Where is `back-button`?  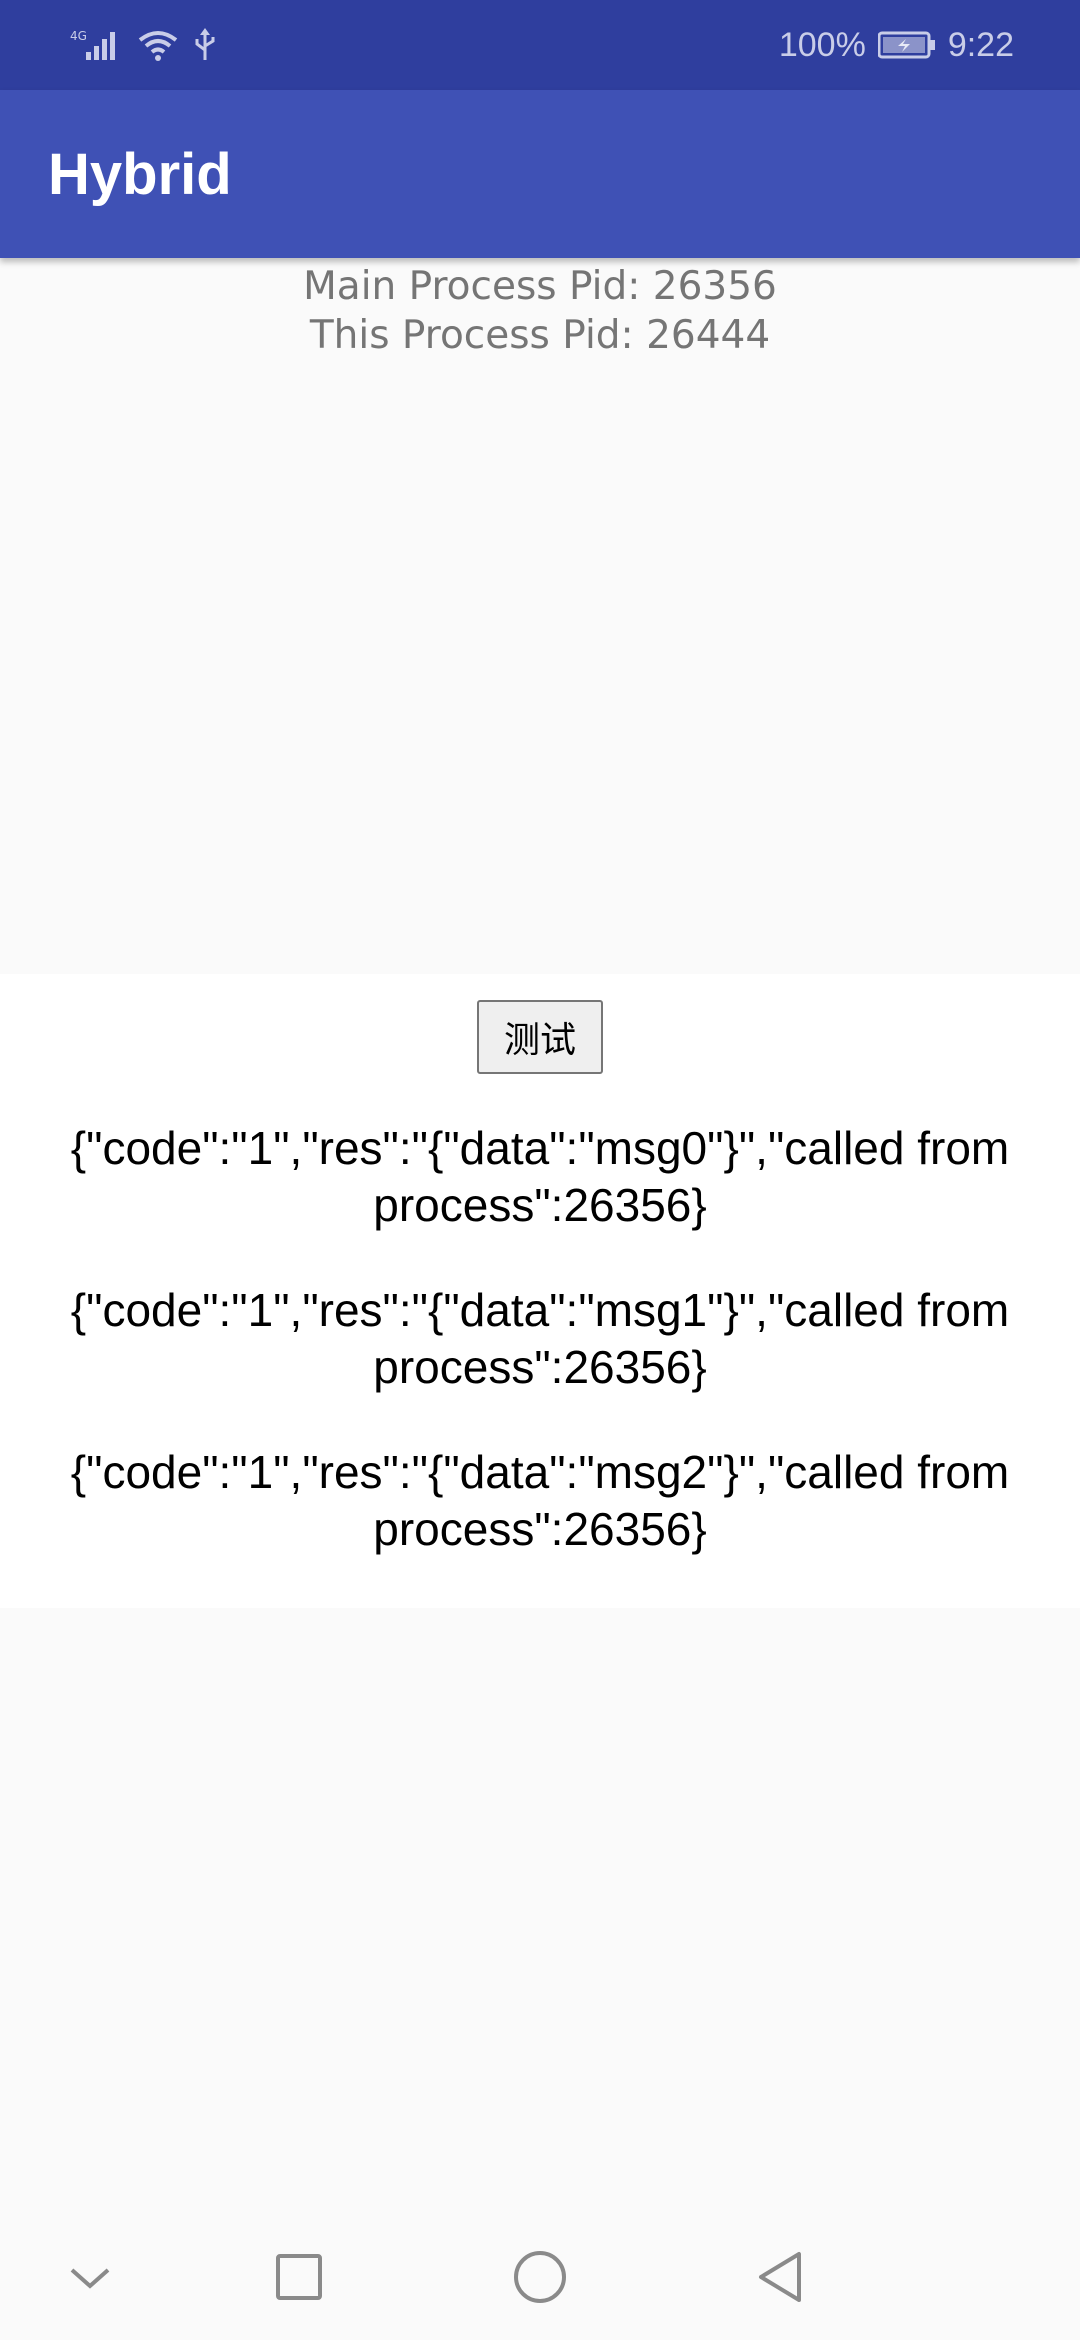
back-button is located at coordinates (780, 2277).